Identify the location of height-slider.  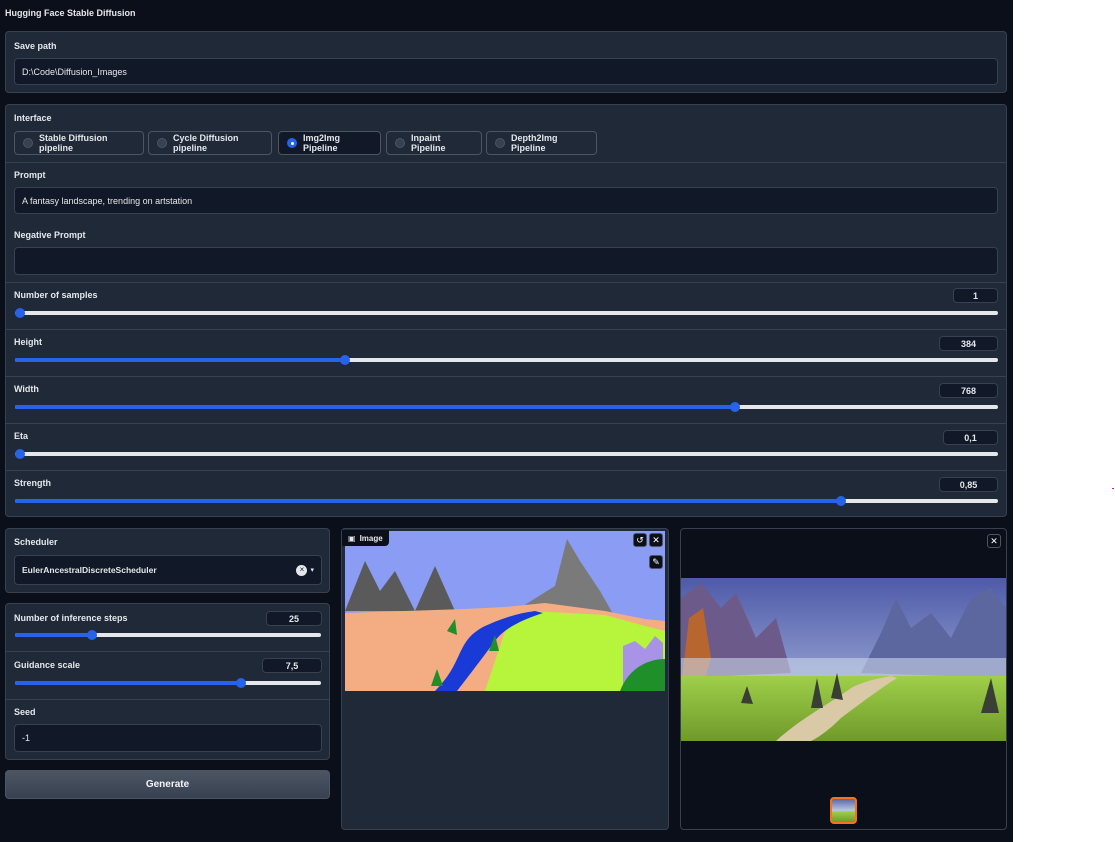
(506, 360).